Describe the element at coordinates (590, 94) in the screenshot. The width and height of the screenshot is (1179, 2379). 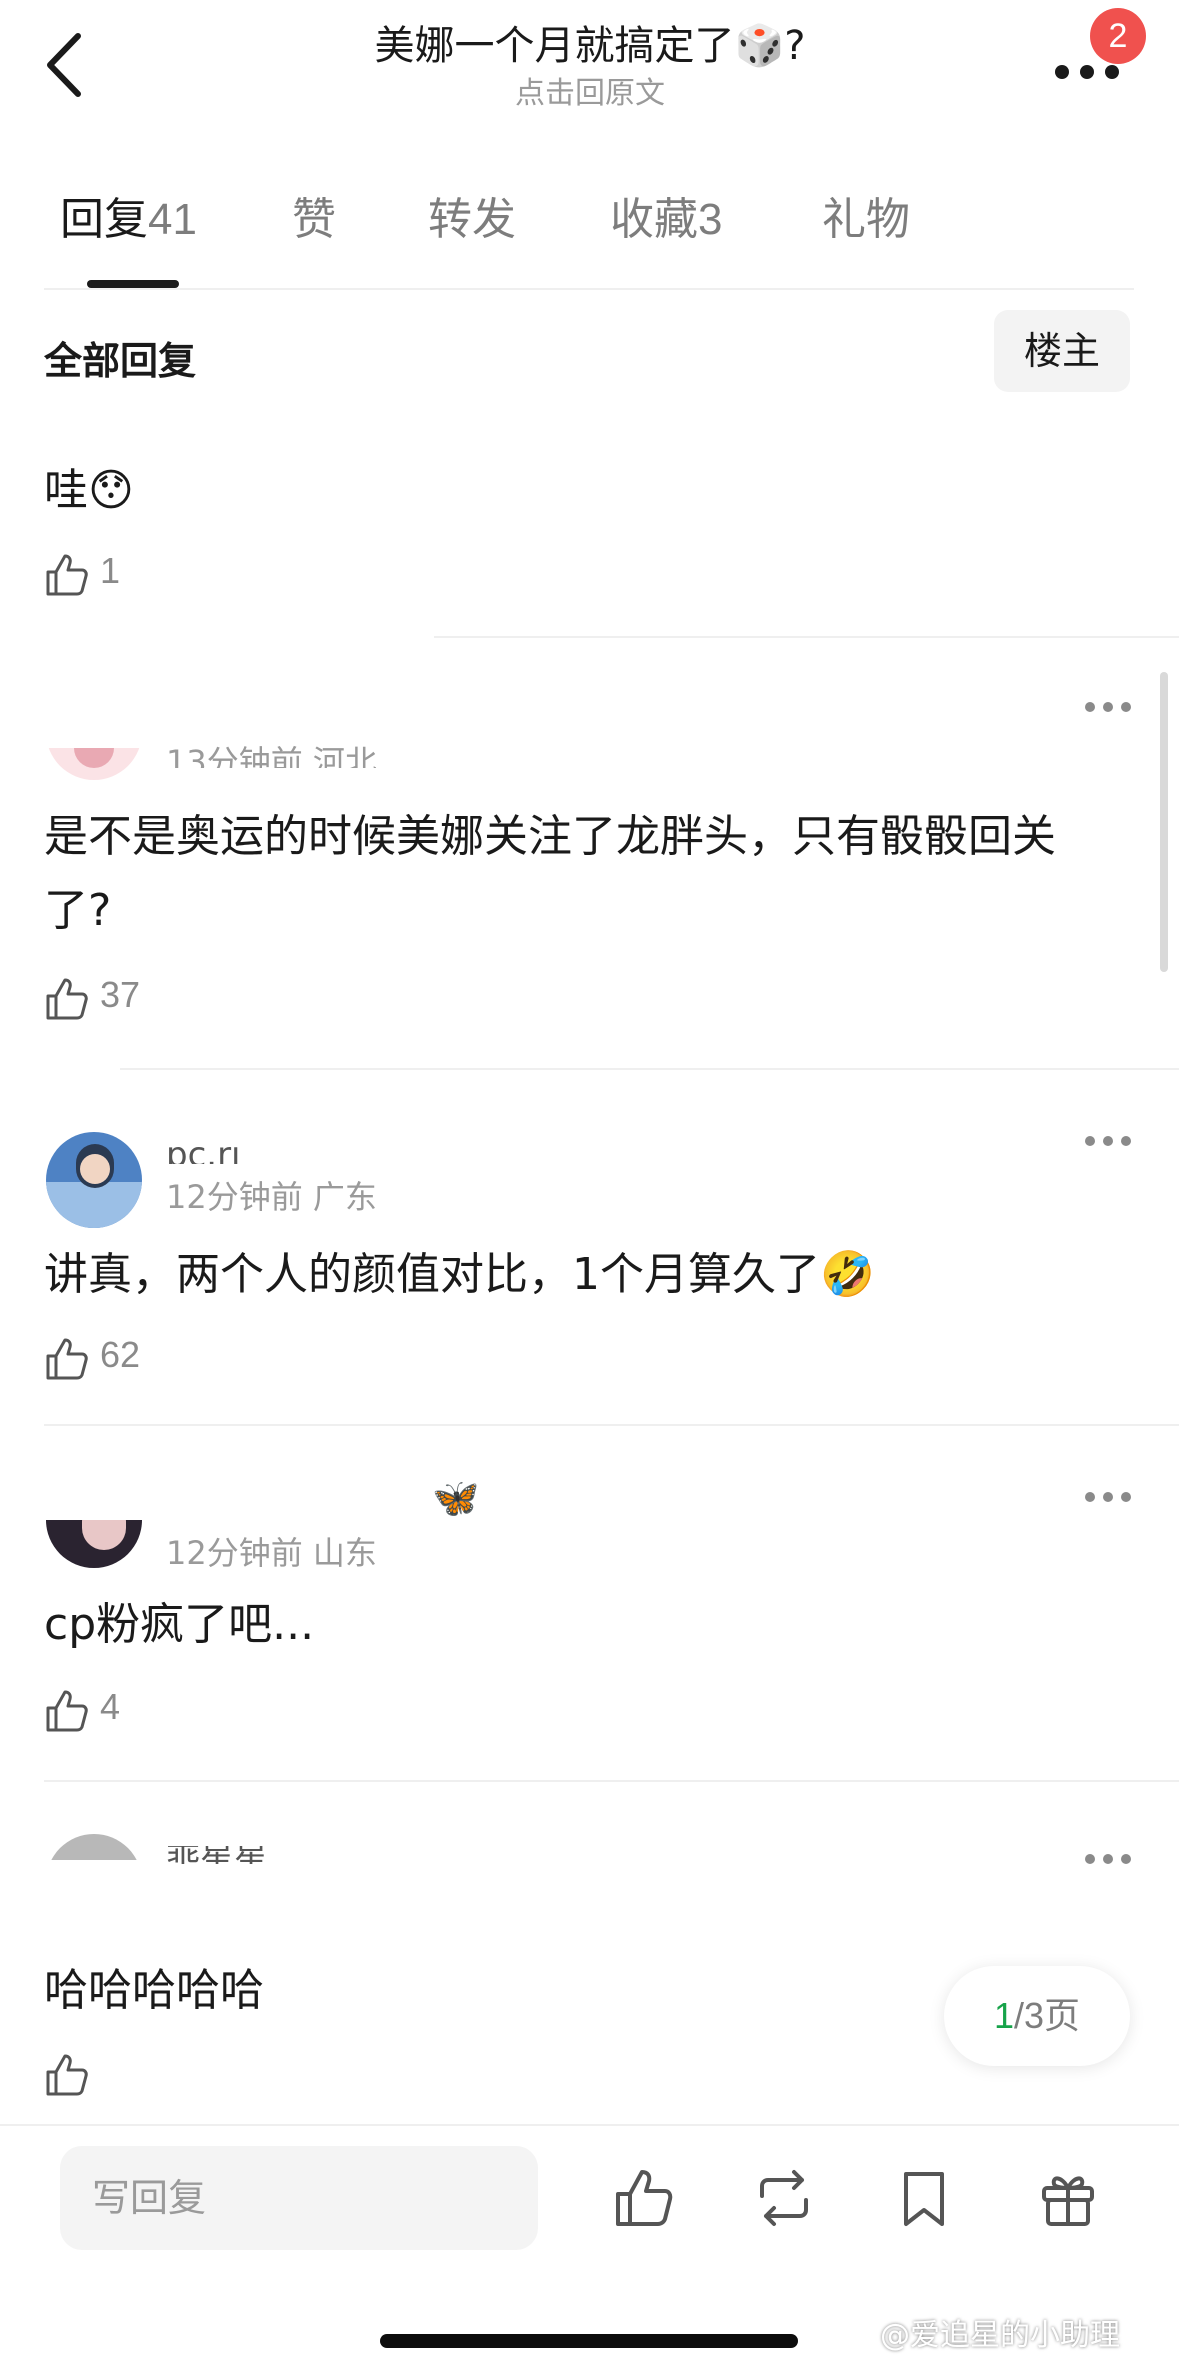
I see `back-to-original-link: 点击回原文` at that location.